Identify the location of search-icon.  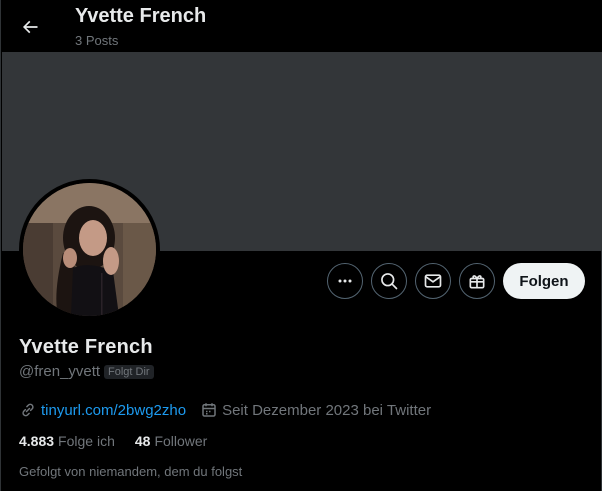
(389, 281).